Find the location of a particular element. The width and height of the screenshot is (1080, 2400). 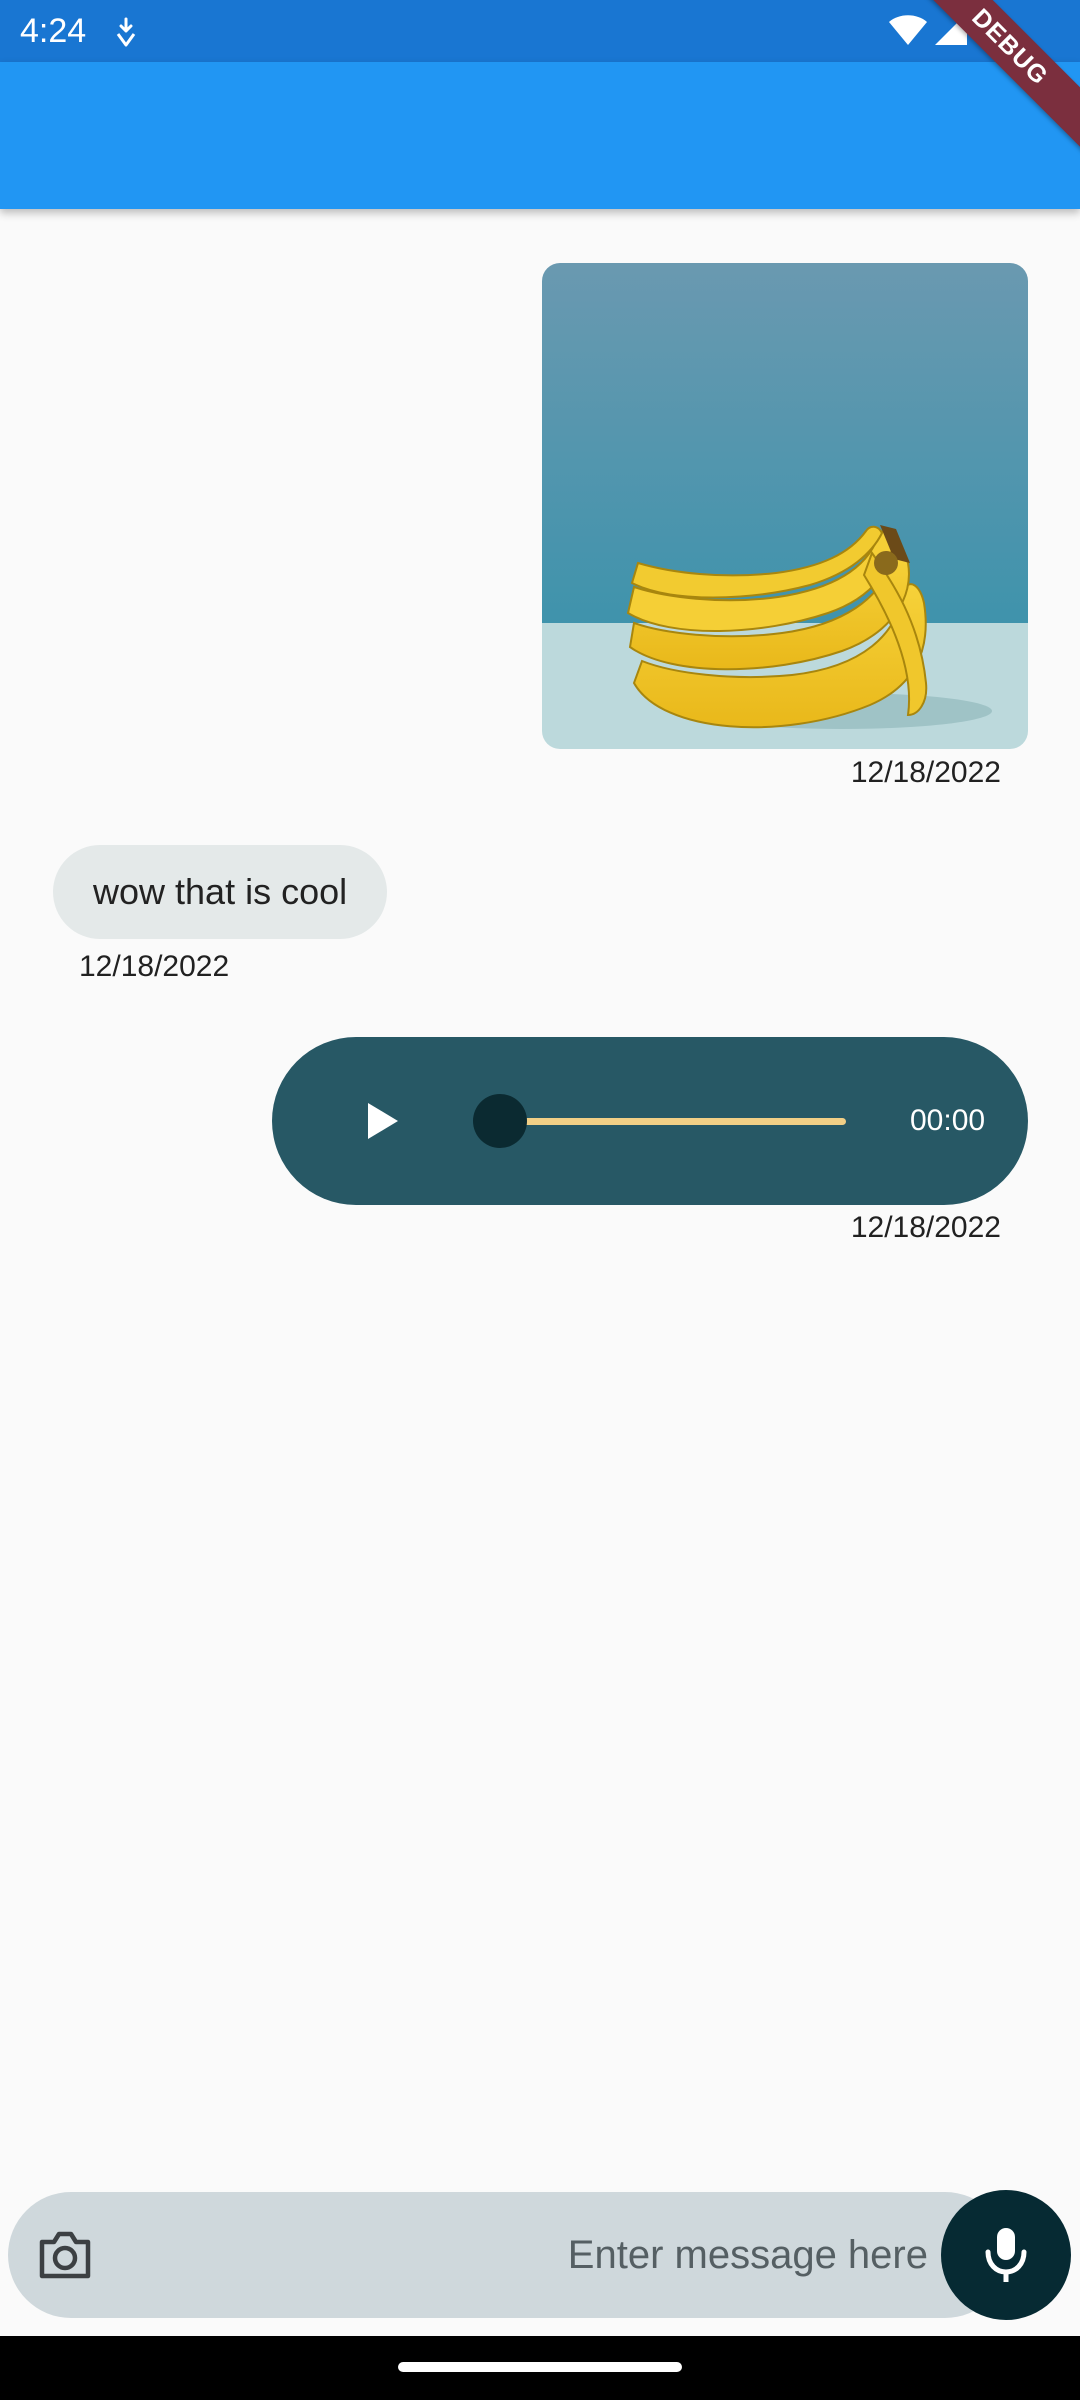

image-message is located at coordinates (785, 506).